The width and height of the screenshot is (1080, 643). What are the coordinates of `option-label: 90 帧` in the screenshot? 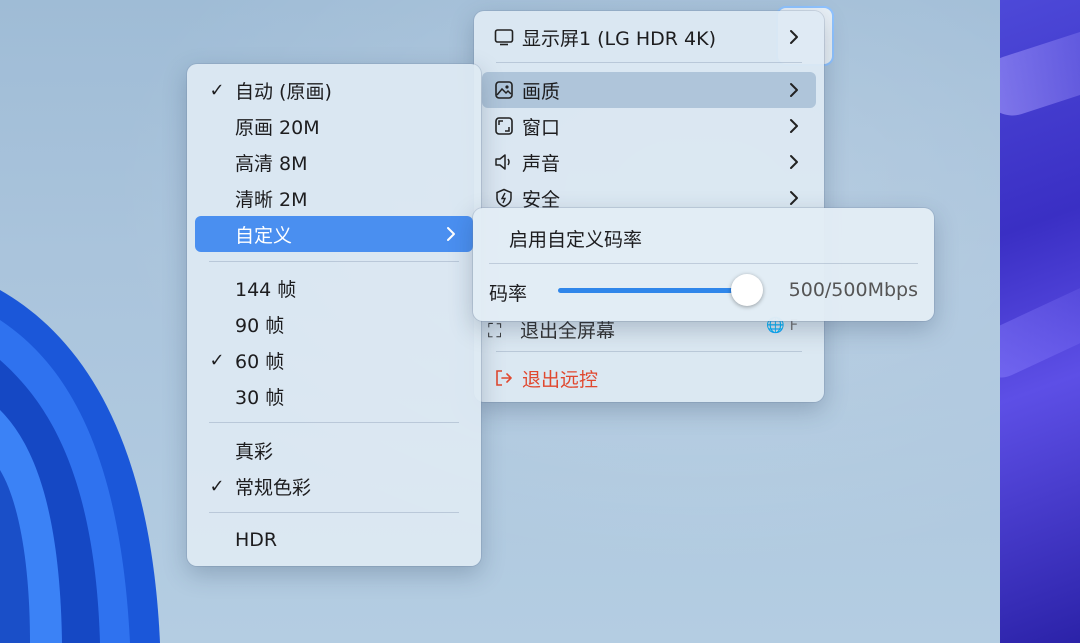 It's located at (260, 325).